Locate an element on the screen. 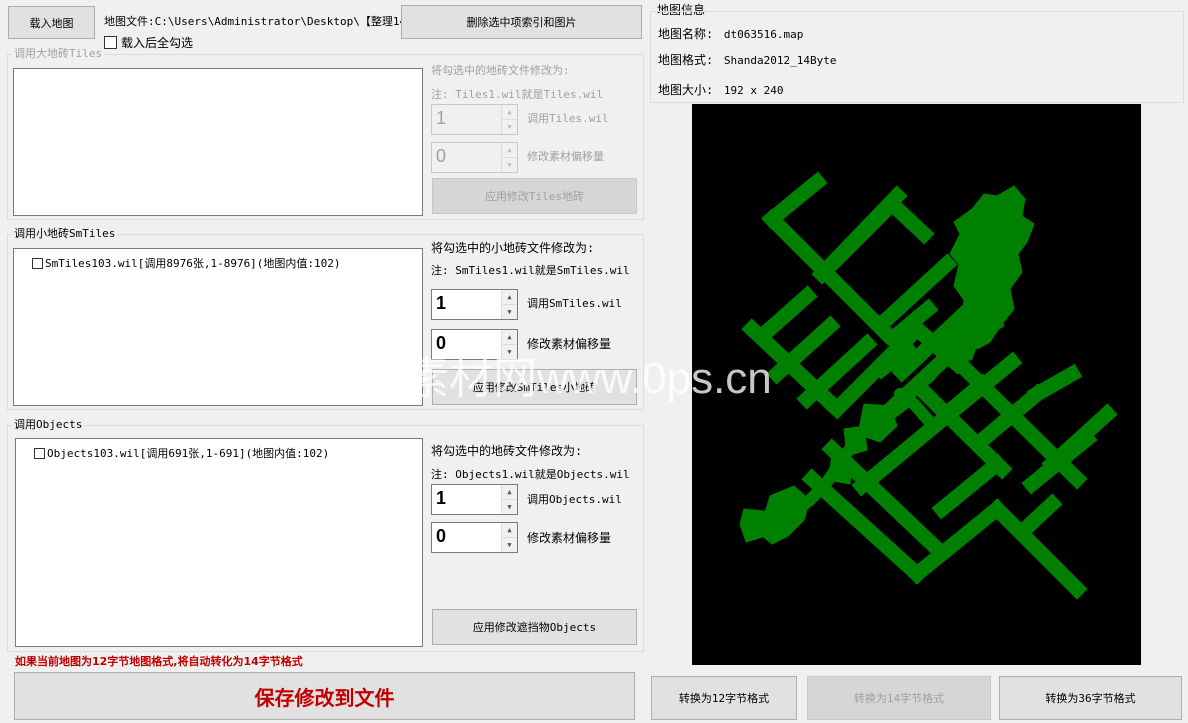  map-format-row: 地图格式: Shanda2012_14Byte is located at coordinates (747, 60).